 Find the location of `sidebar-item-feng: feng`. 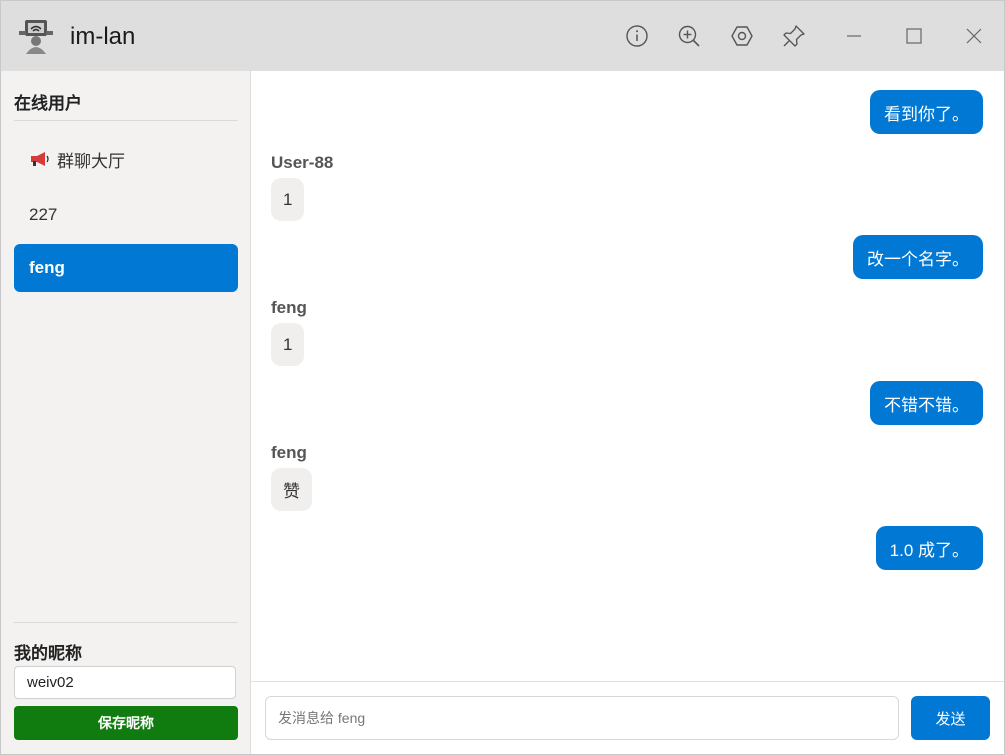

sidebar-item-feng: feng is located at coordinates (126, 268).